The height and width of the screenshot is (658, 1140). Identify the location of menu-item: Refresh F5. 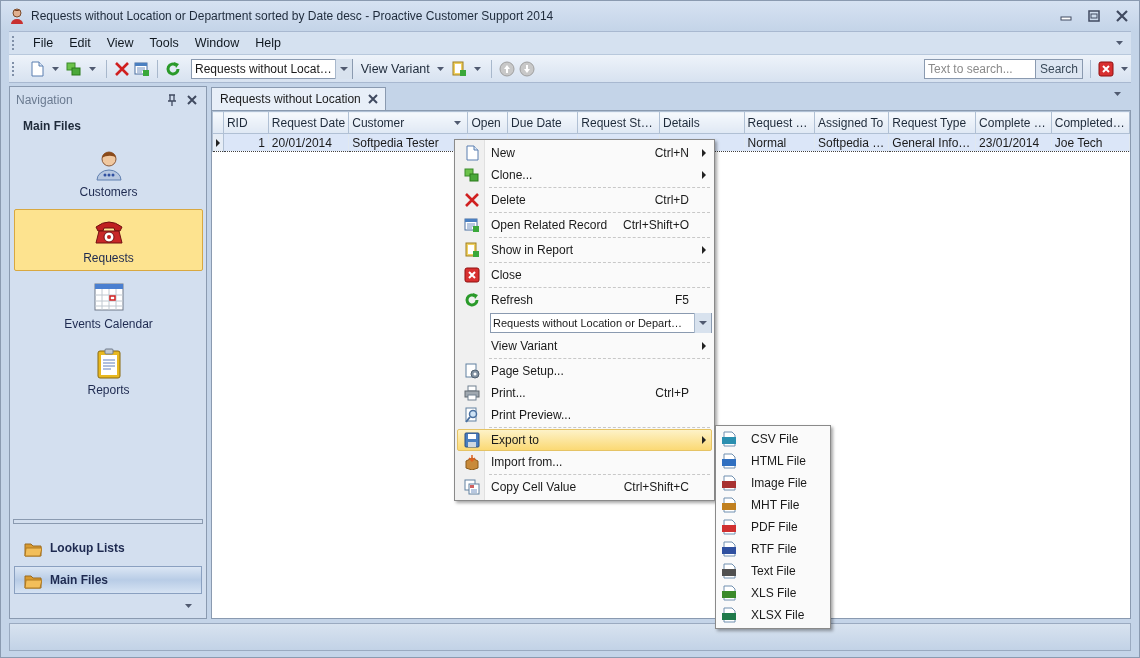
(584, 300).